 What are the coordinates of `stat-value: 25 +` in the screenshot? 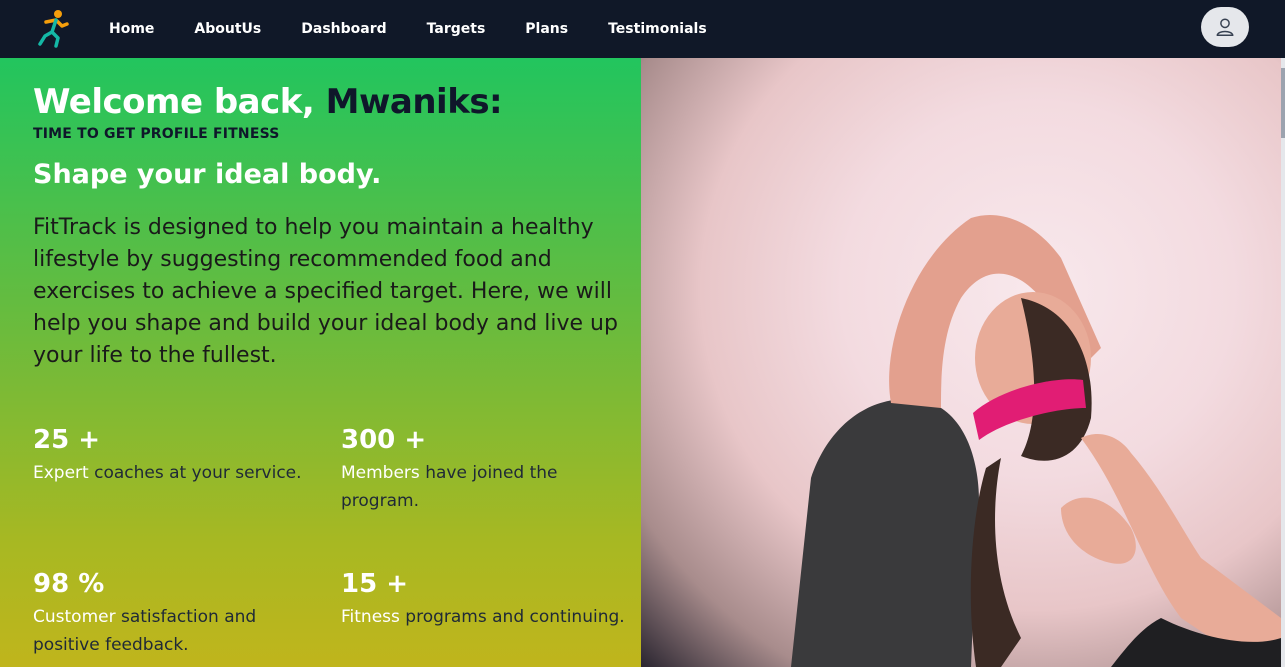 It's located at (67, 440).